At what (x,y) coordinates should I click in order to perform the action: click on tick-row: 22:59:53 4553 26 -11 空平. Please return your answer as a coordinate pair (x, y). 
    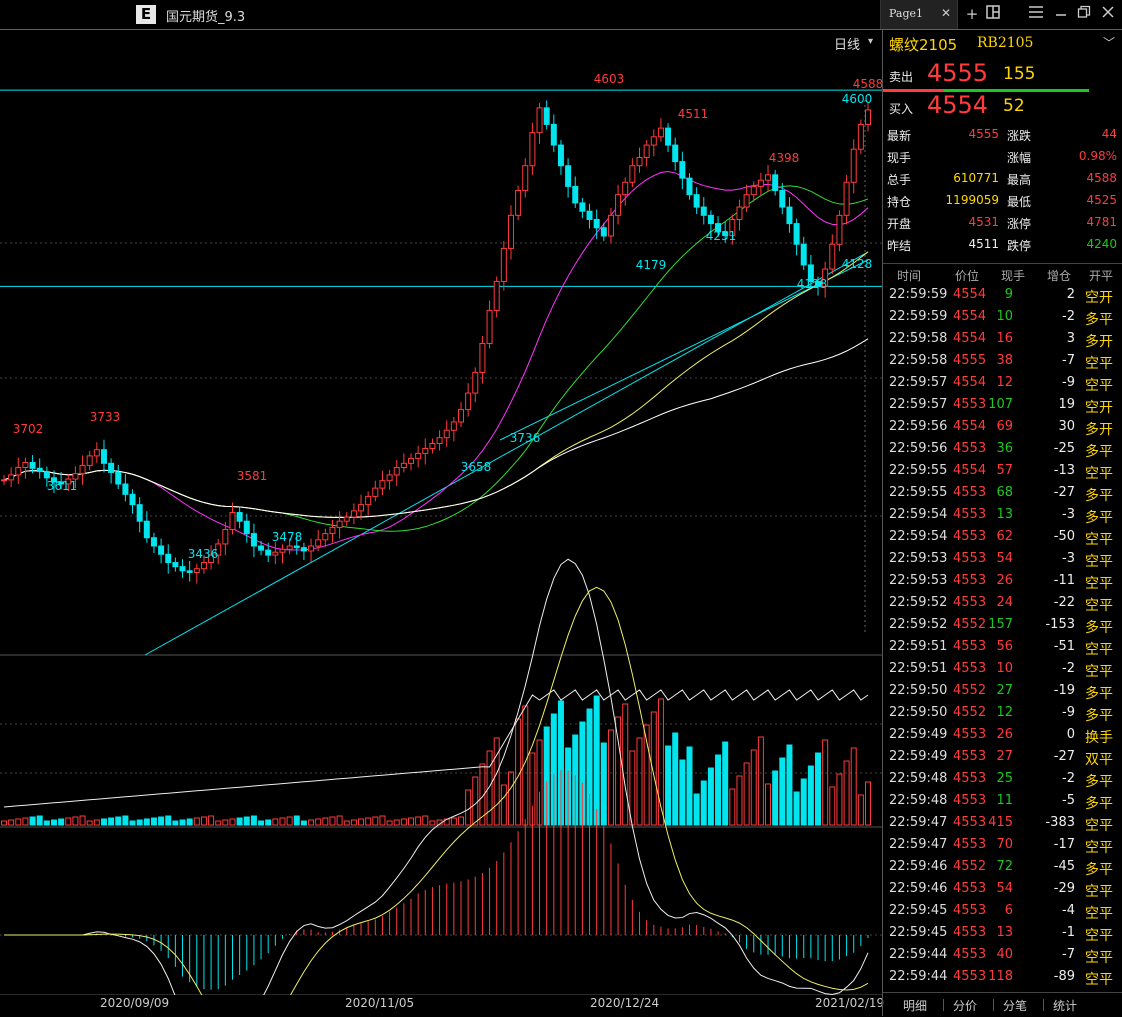
    Looking at the image, I should click on (1002, 582).